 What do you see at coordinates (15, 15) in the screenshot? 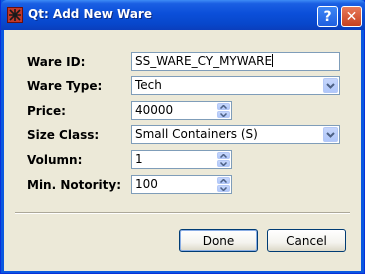
I see `qt-app-icon` at bounding box center [15, 15].